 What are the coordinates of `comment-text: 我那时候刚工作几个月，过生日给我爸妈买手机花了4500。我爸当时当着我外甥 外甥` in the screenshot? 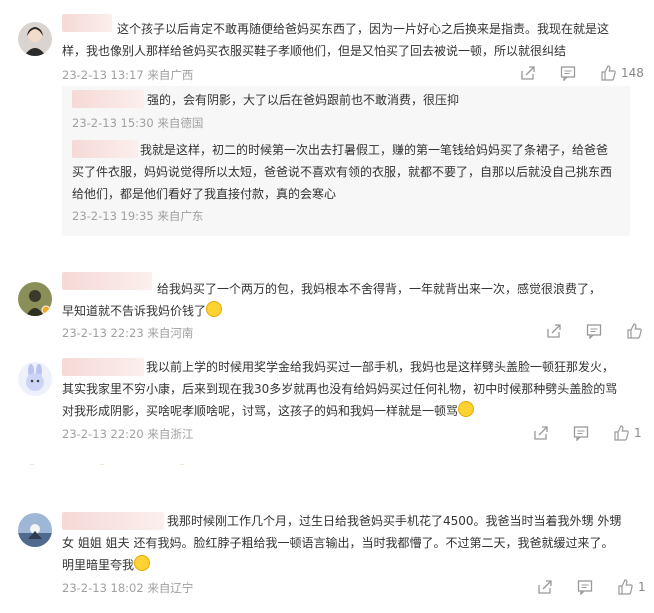 It's located at (394, 521).